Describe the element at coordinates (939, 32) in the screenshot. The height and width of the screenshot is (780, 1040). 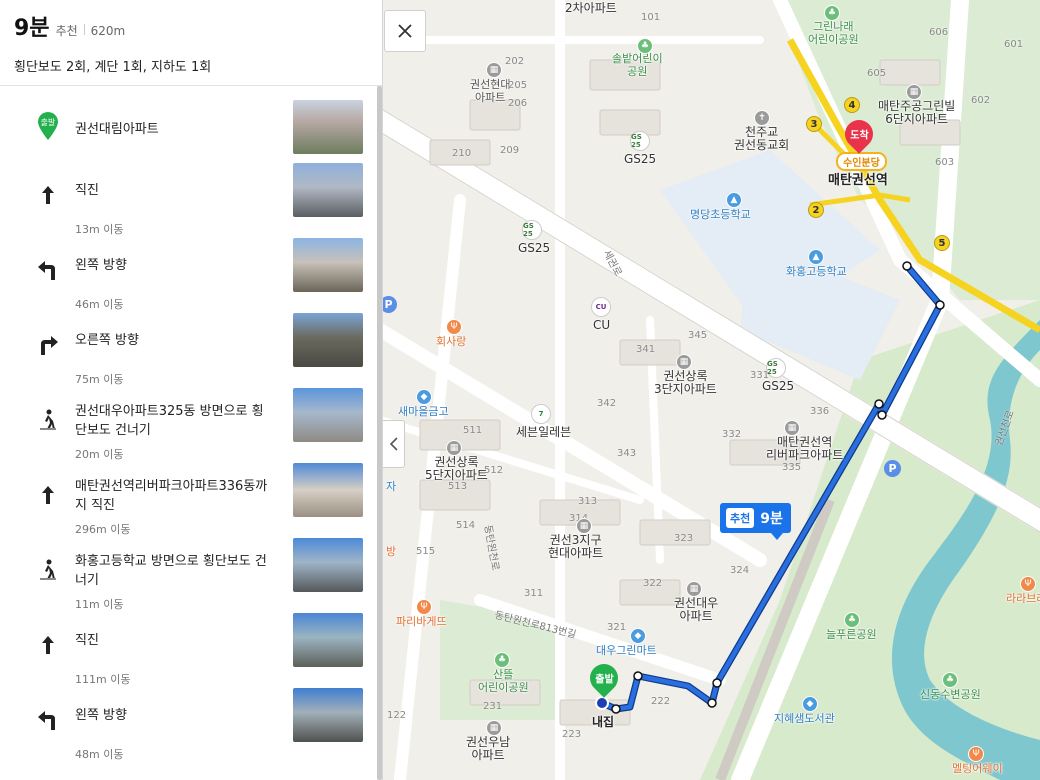
I see `block-number: 606` at that location.